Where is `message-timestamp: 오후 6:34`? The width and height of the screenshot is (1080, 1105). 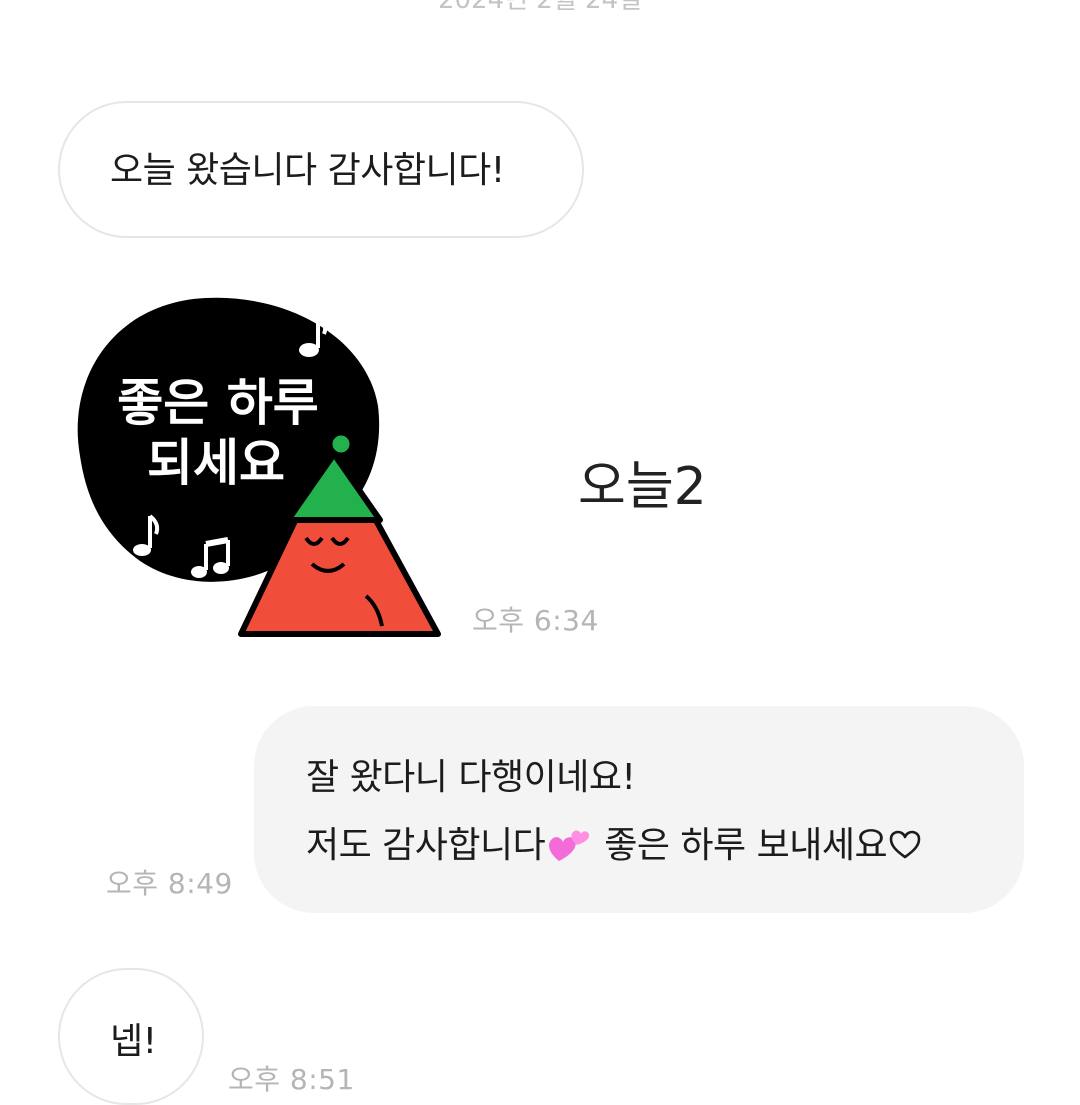 message-timestamp: 오후 6:34 is located at coordinates (535, 620).